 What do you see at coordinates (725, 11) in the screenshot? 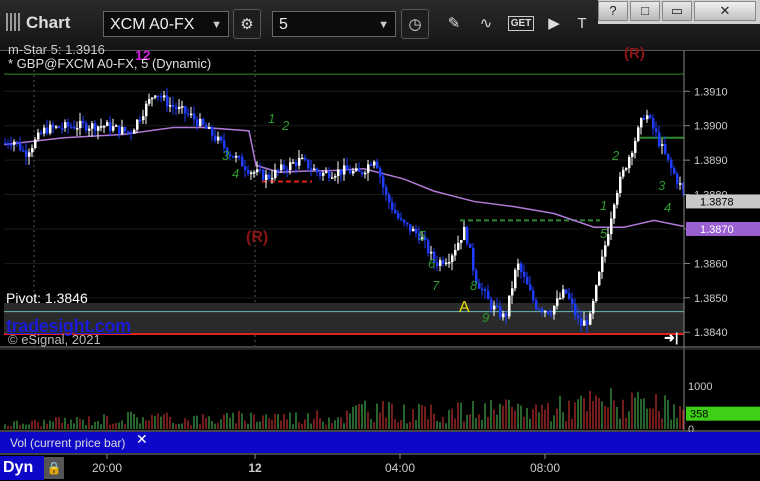
I see `close-button: ✕` at bounding box center [725, 11].